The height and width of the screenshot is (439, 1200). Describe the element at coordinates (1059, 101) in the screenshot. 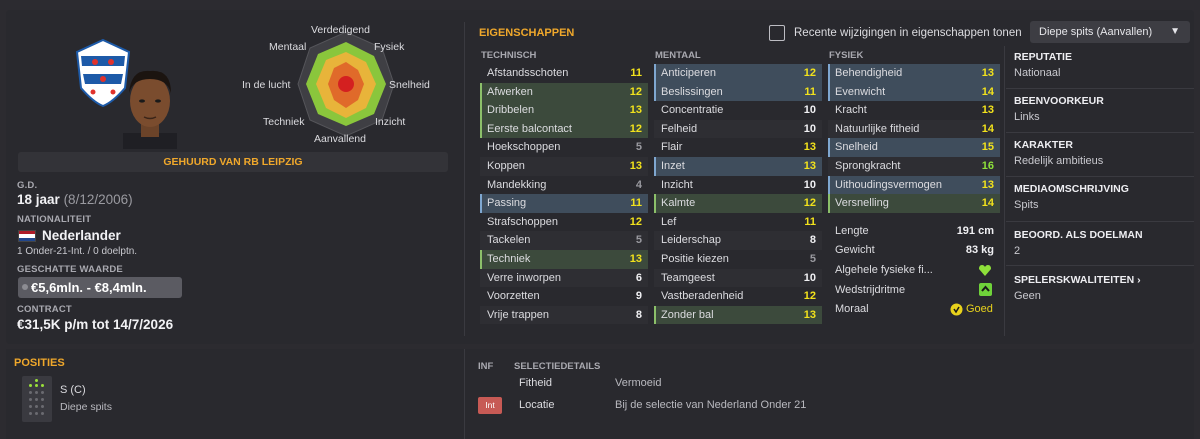

I see `foot-label: BEENVOORKEUR` at that location.